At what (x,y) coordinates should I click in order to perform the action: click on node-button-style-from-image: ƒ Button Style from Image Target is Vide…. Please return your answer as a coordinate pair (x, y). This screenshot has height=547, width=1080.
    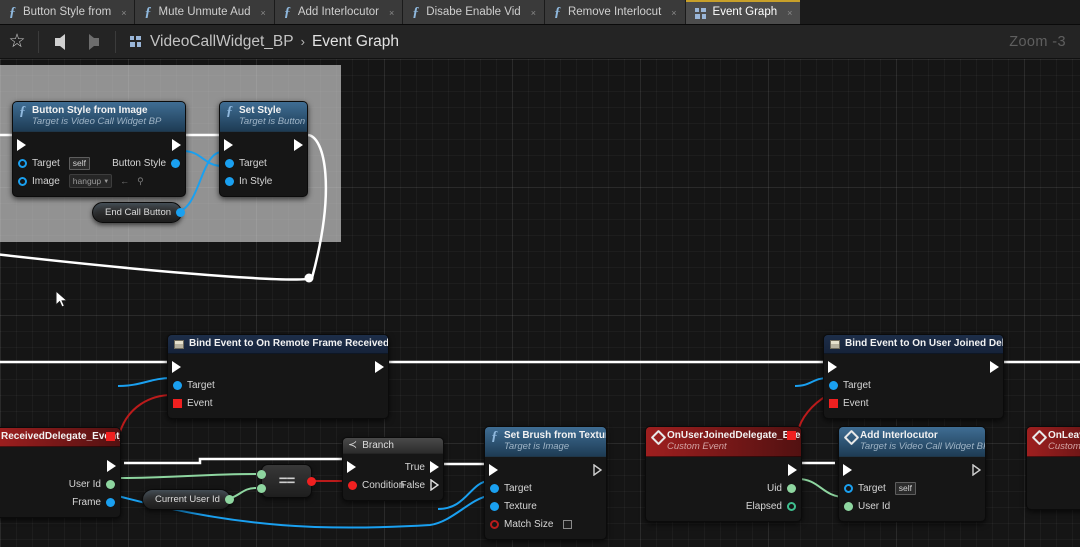
    Looking at the image, I should click on (99, 149).